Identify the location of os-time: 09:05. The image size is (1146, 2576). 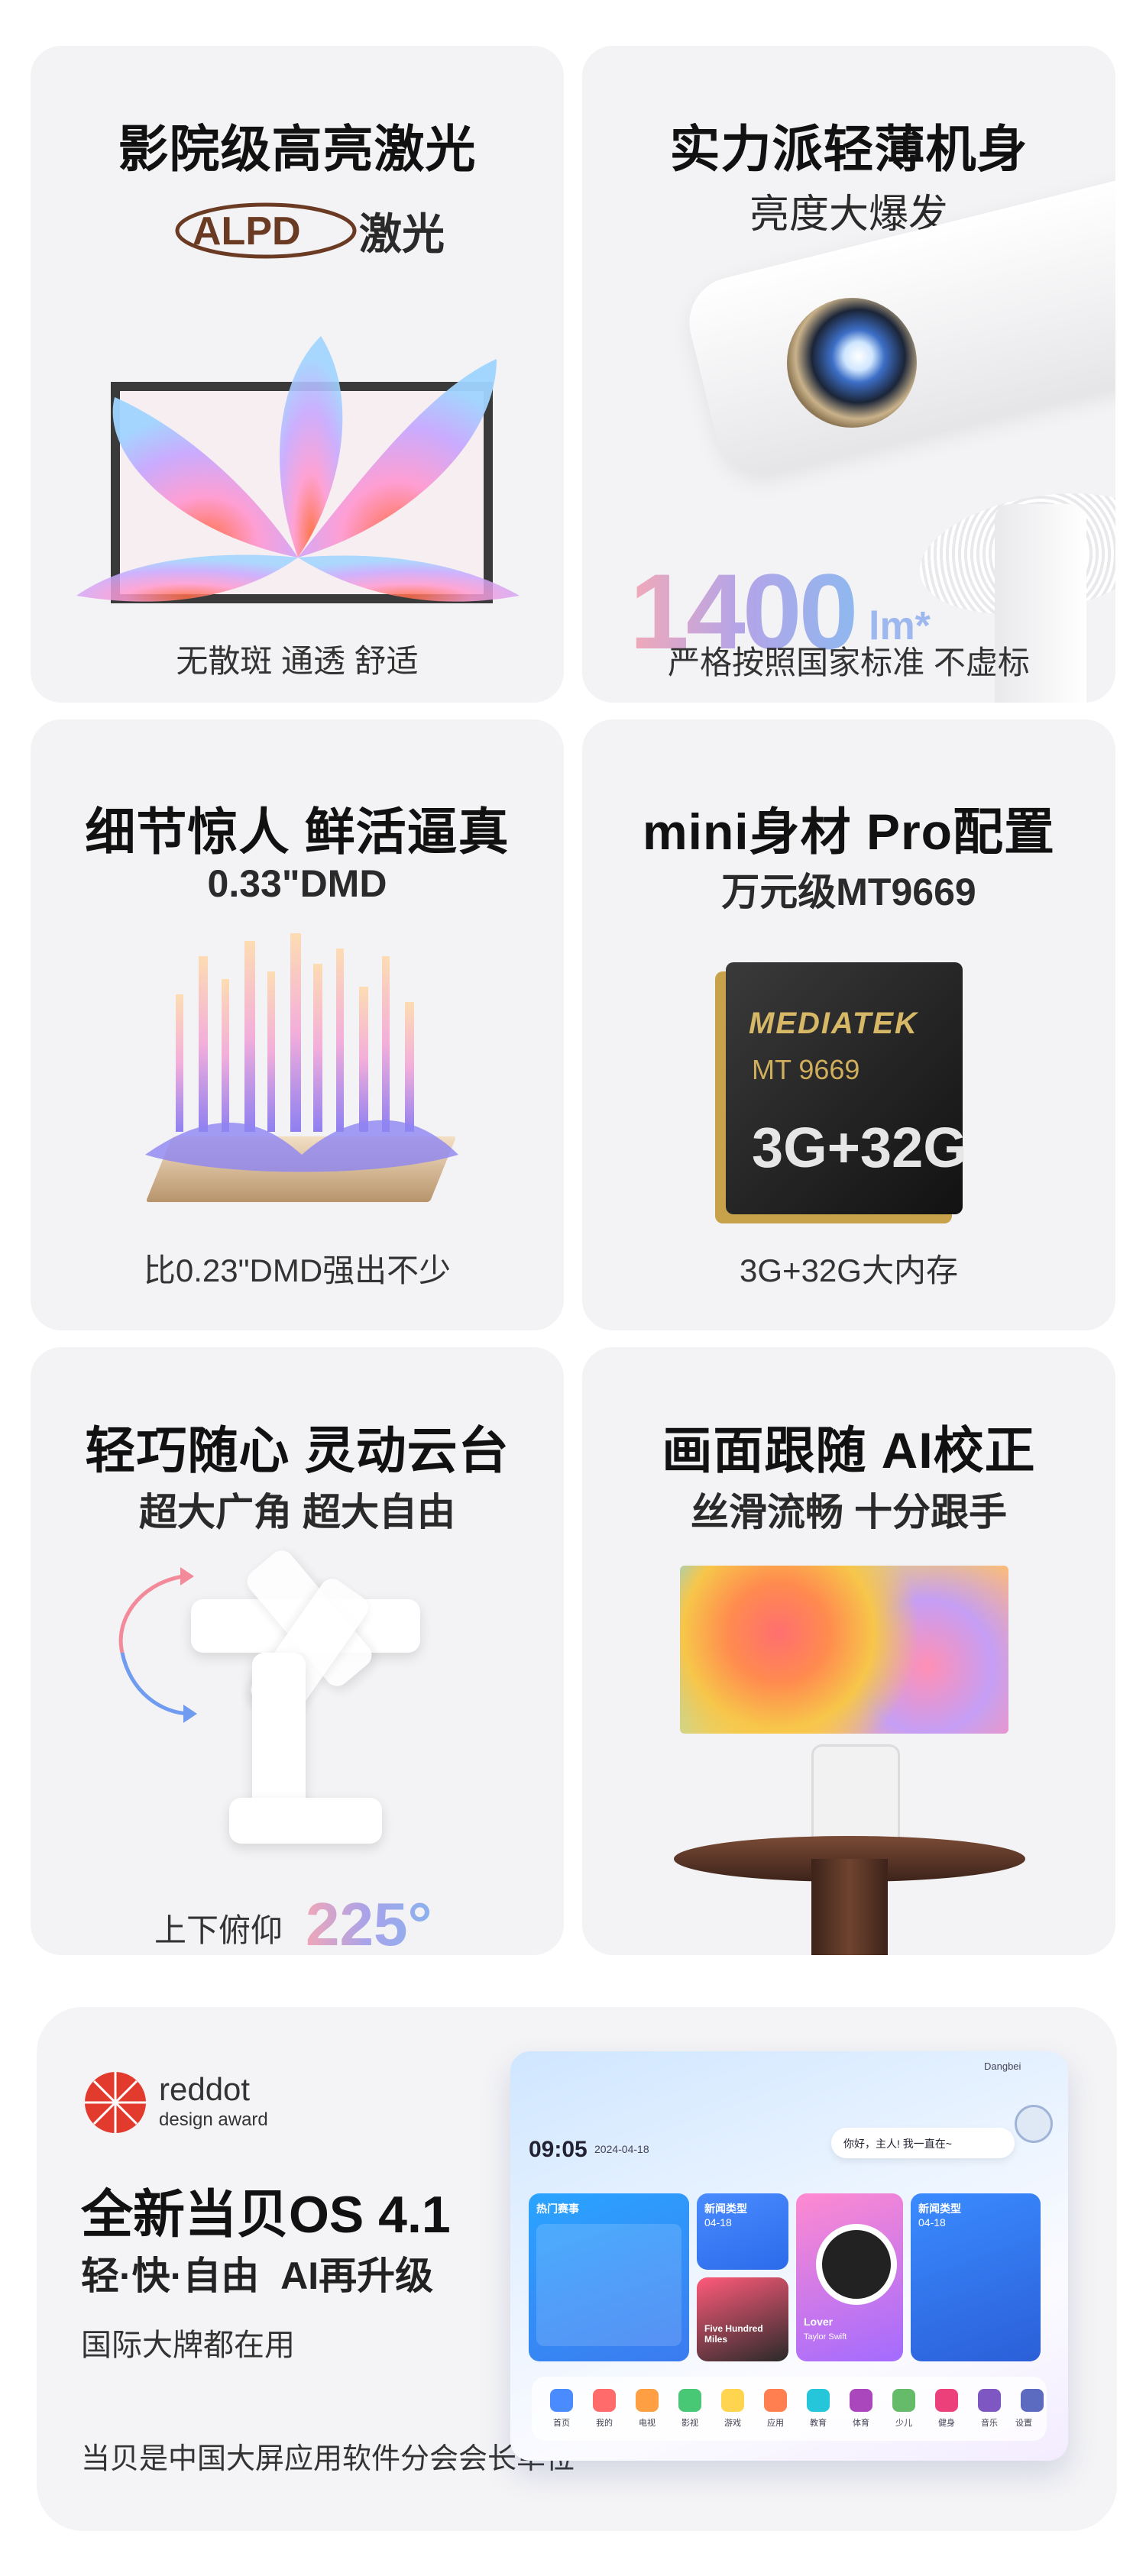
(558, 2149).